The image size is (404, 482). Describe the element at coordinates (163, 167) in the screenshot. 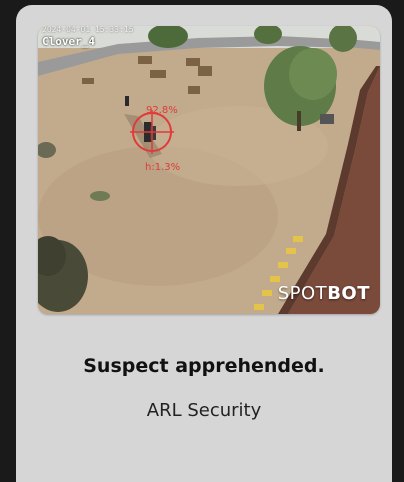

I see `detection-height: h:1.3%` at that location.